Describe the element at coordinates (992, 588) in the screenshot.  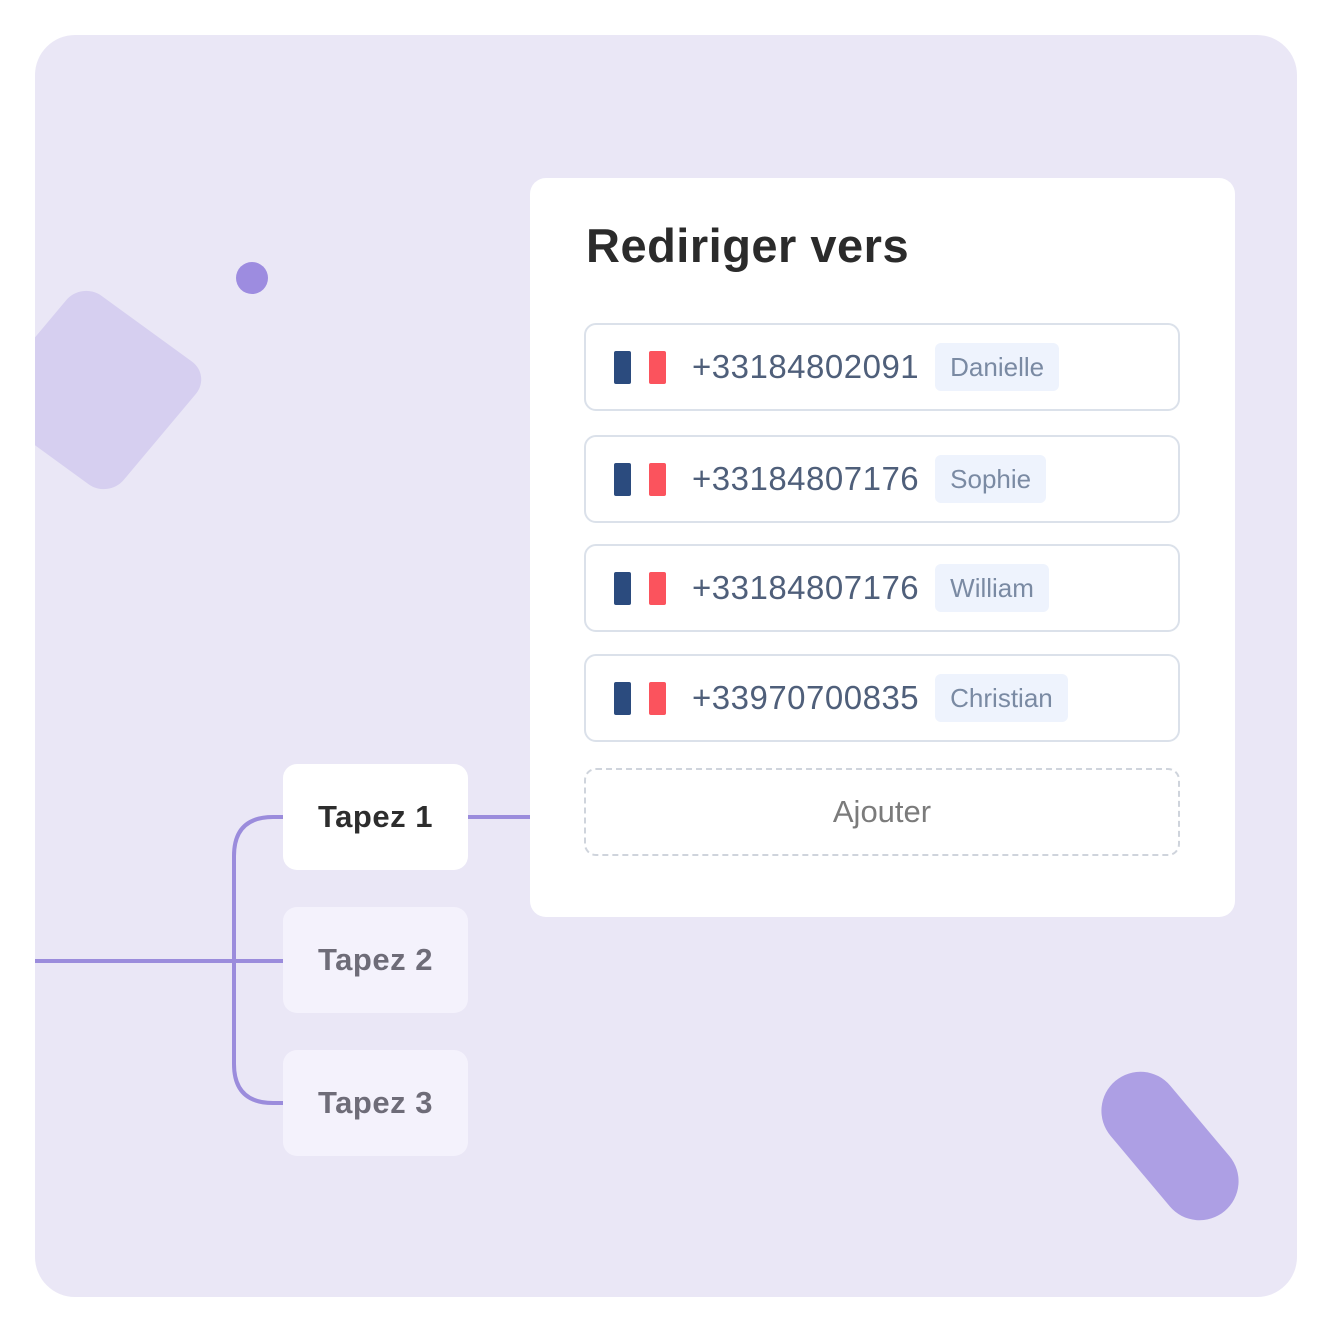
I see `contact-name-tag: William` at that location.